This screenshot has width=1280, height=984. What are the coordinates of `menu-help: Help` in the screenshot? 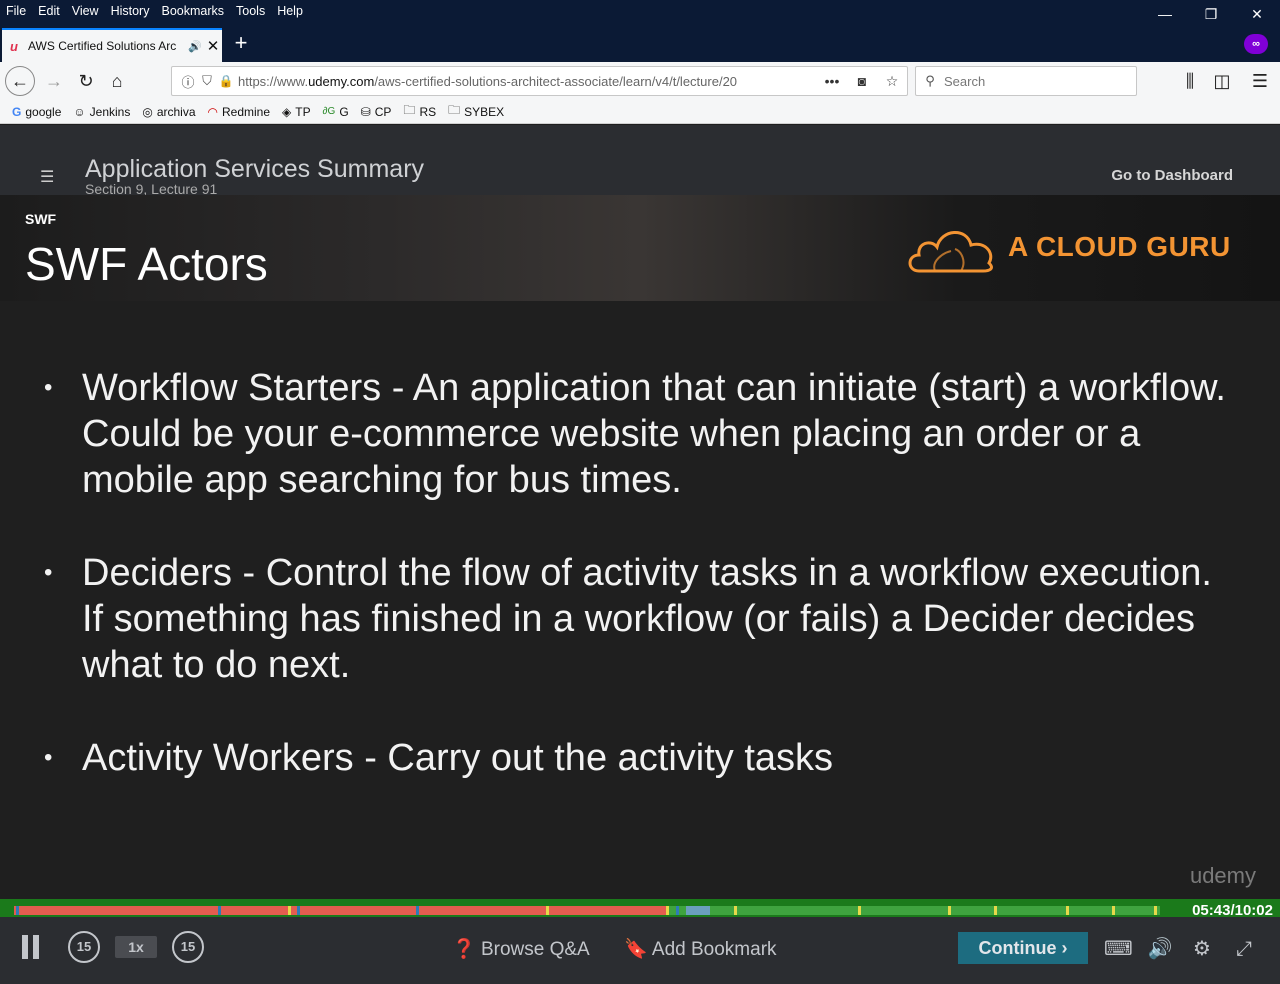 It's located at (290, 11).